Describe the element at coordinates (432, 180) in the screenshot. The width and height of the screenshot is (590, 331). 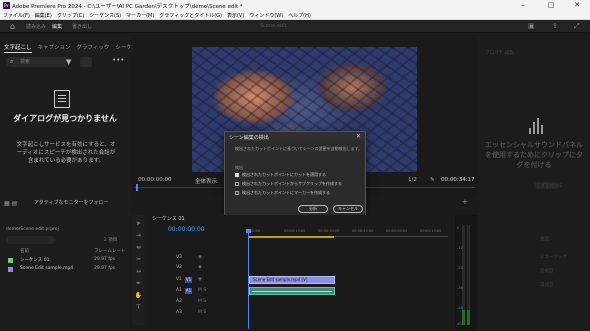
I see `wrench-icon: ✎` at that location.